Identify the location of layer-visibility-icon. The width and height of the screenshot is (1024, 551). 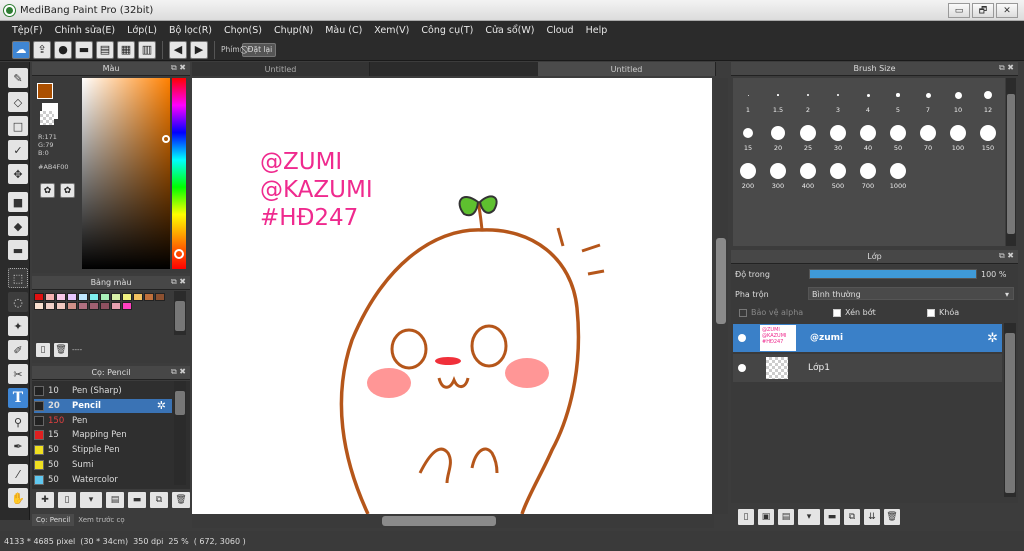
(742, 338).